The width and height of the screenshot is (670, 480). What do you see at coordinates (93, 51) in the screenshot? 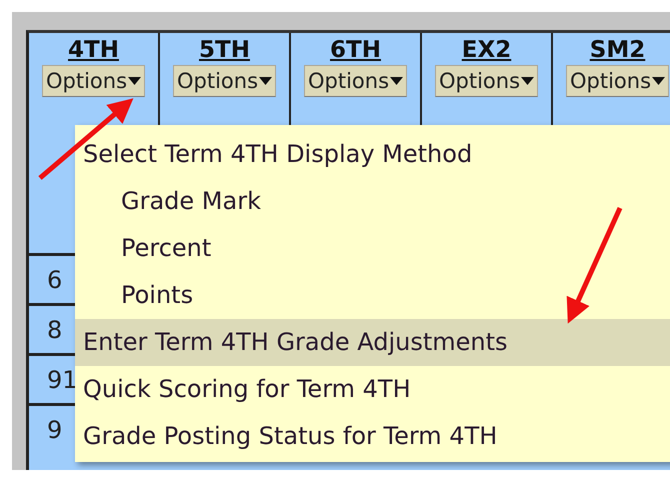
I see `term-link: 4TH` at bounding box center [93, 51].